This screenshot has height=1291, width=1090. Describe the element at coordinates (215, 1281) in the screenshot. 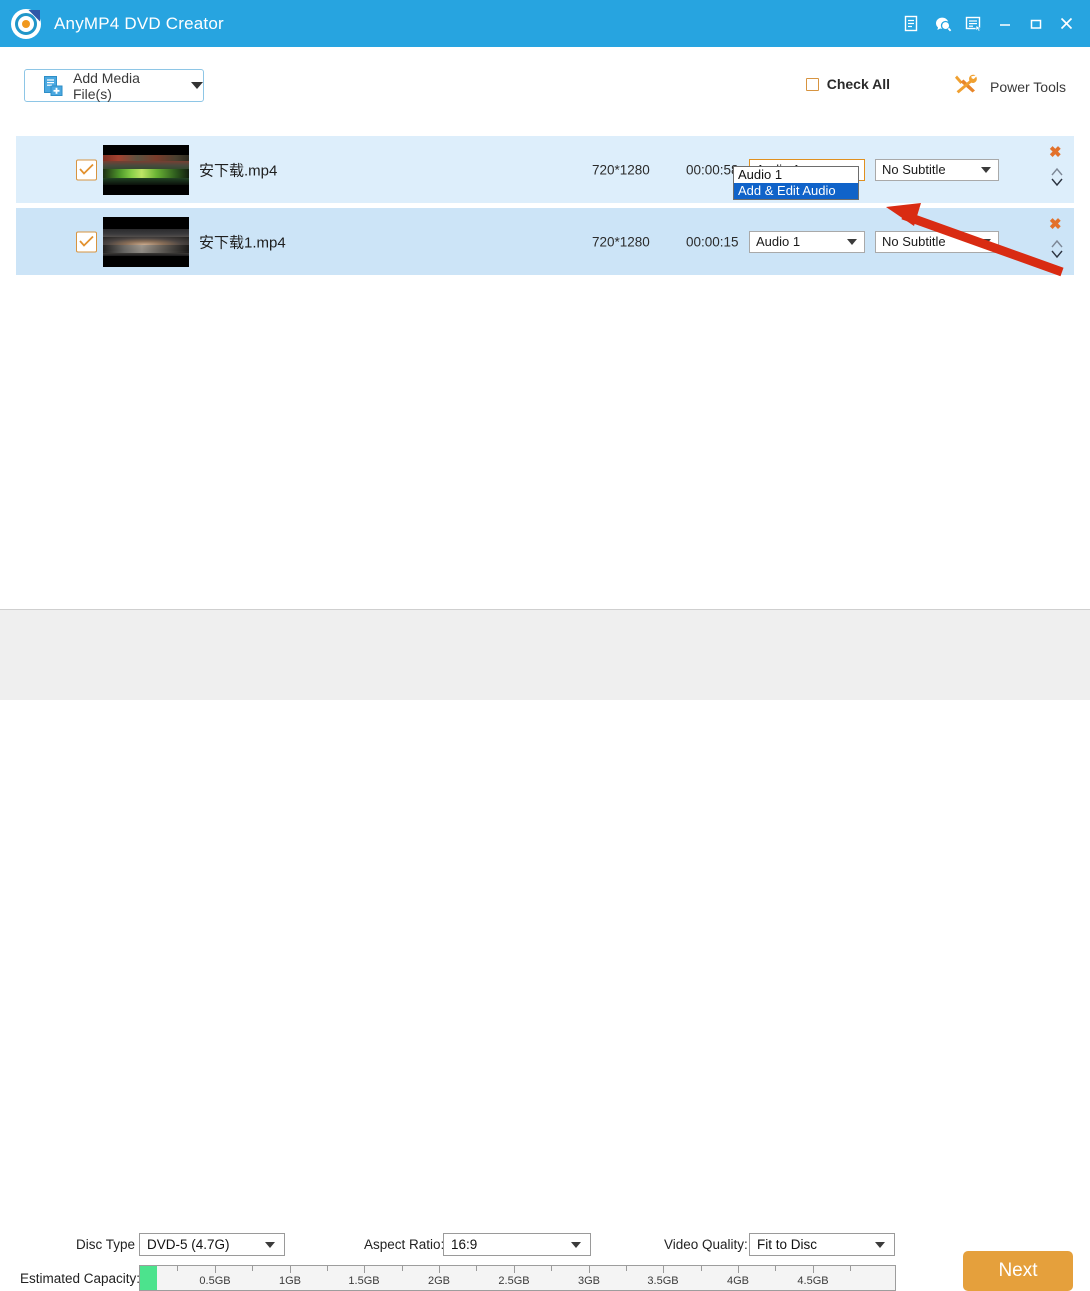

I see `capacity-tick-label: 0.5GB` at that location.